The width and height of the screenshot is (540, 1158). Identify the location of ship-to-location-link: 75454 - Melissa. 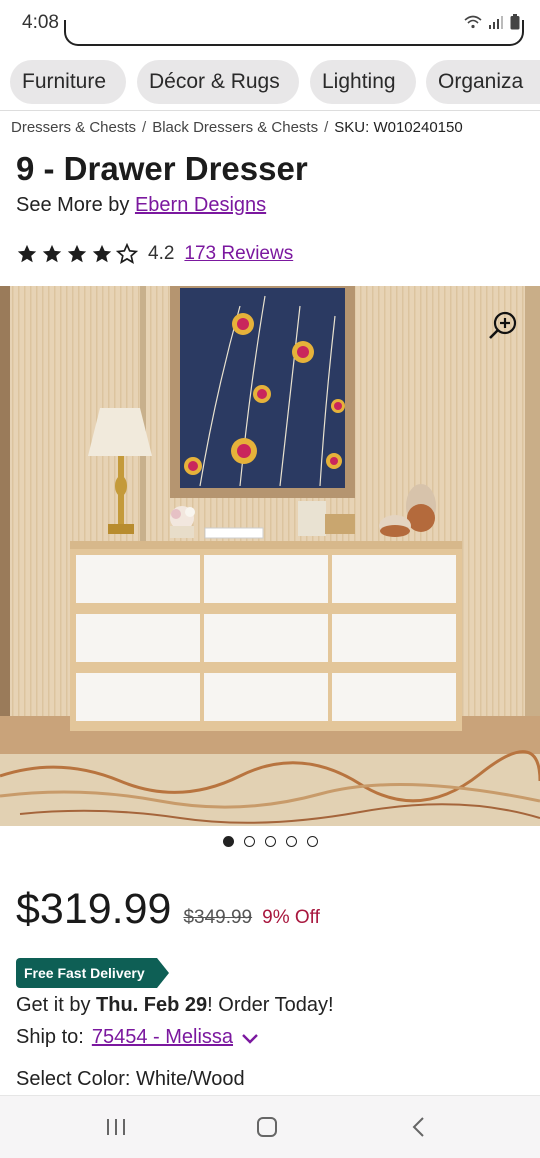
(162, 1037).